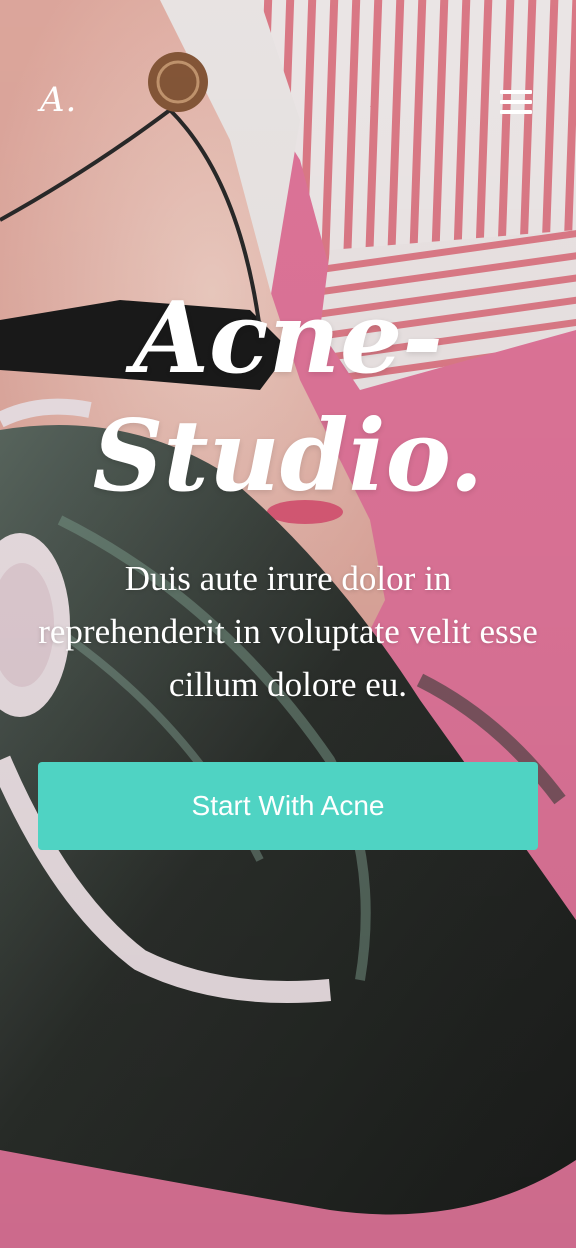  I want to click on hamburger-menu-icon, so click(516, 102).